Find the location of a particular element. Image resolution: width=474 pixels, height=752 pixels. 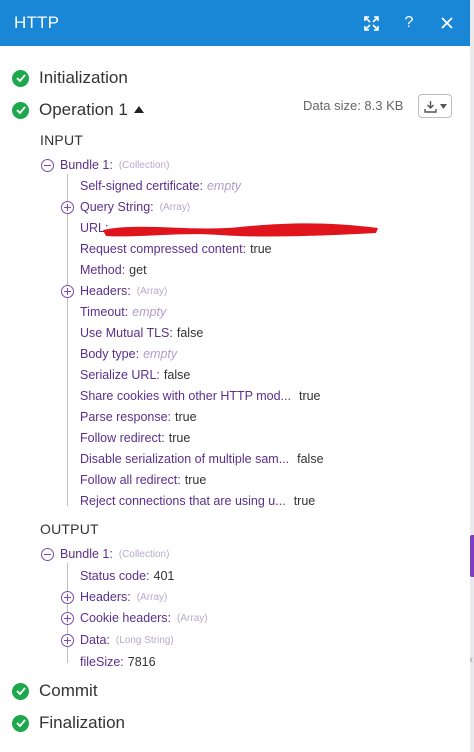

field-headers: Headers: (Array) is located at coordinates (123, 291).